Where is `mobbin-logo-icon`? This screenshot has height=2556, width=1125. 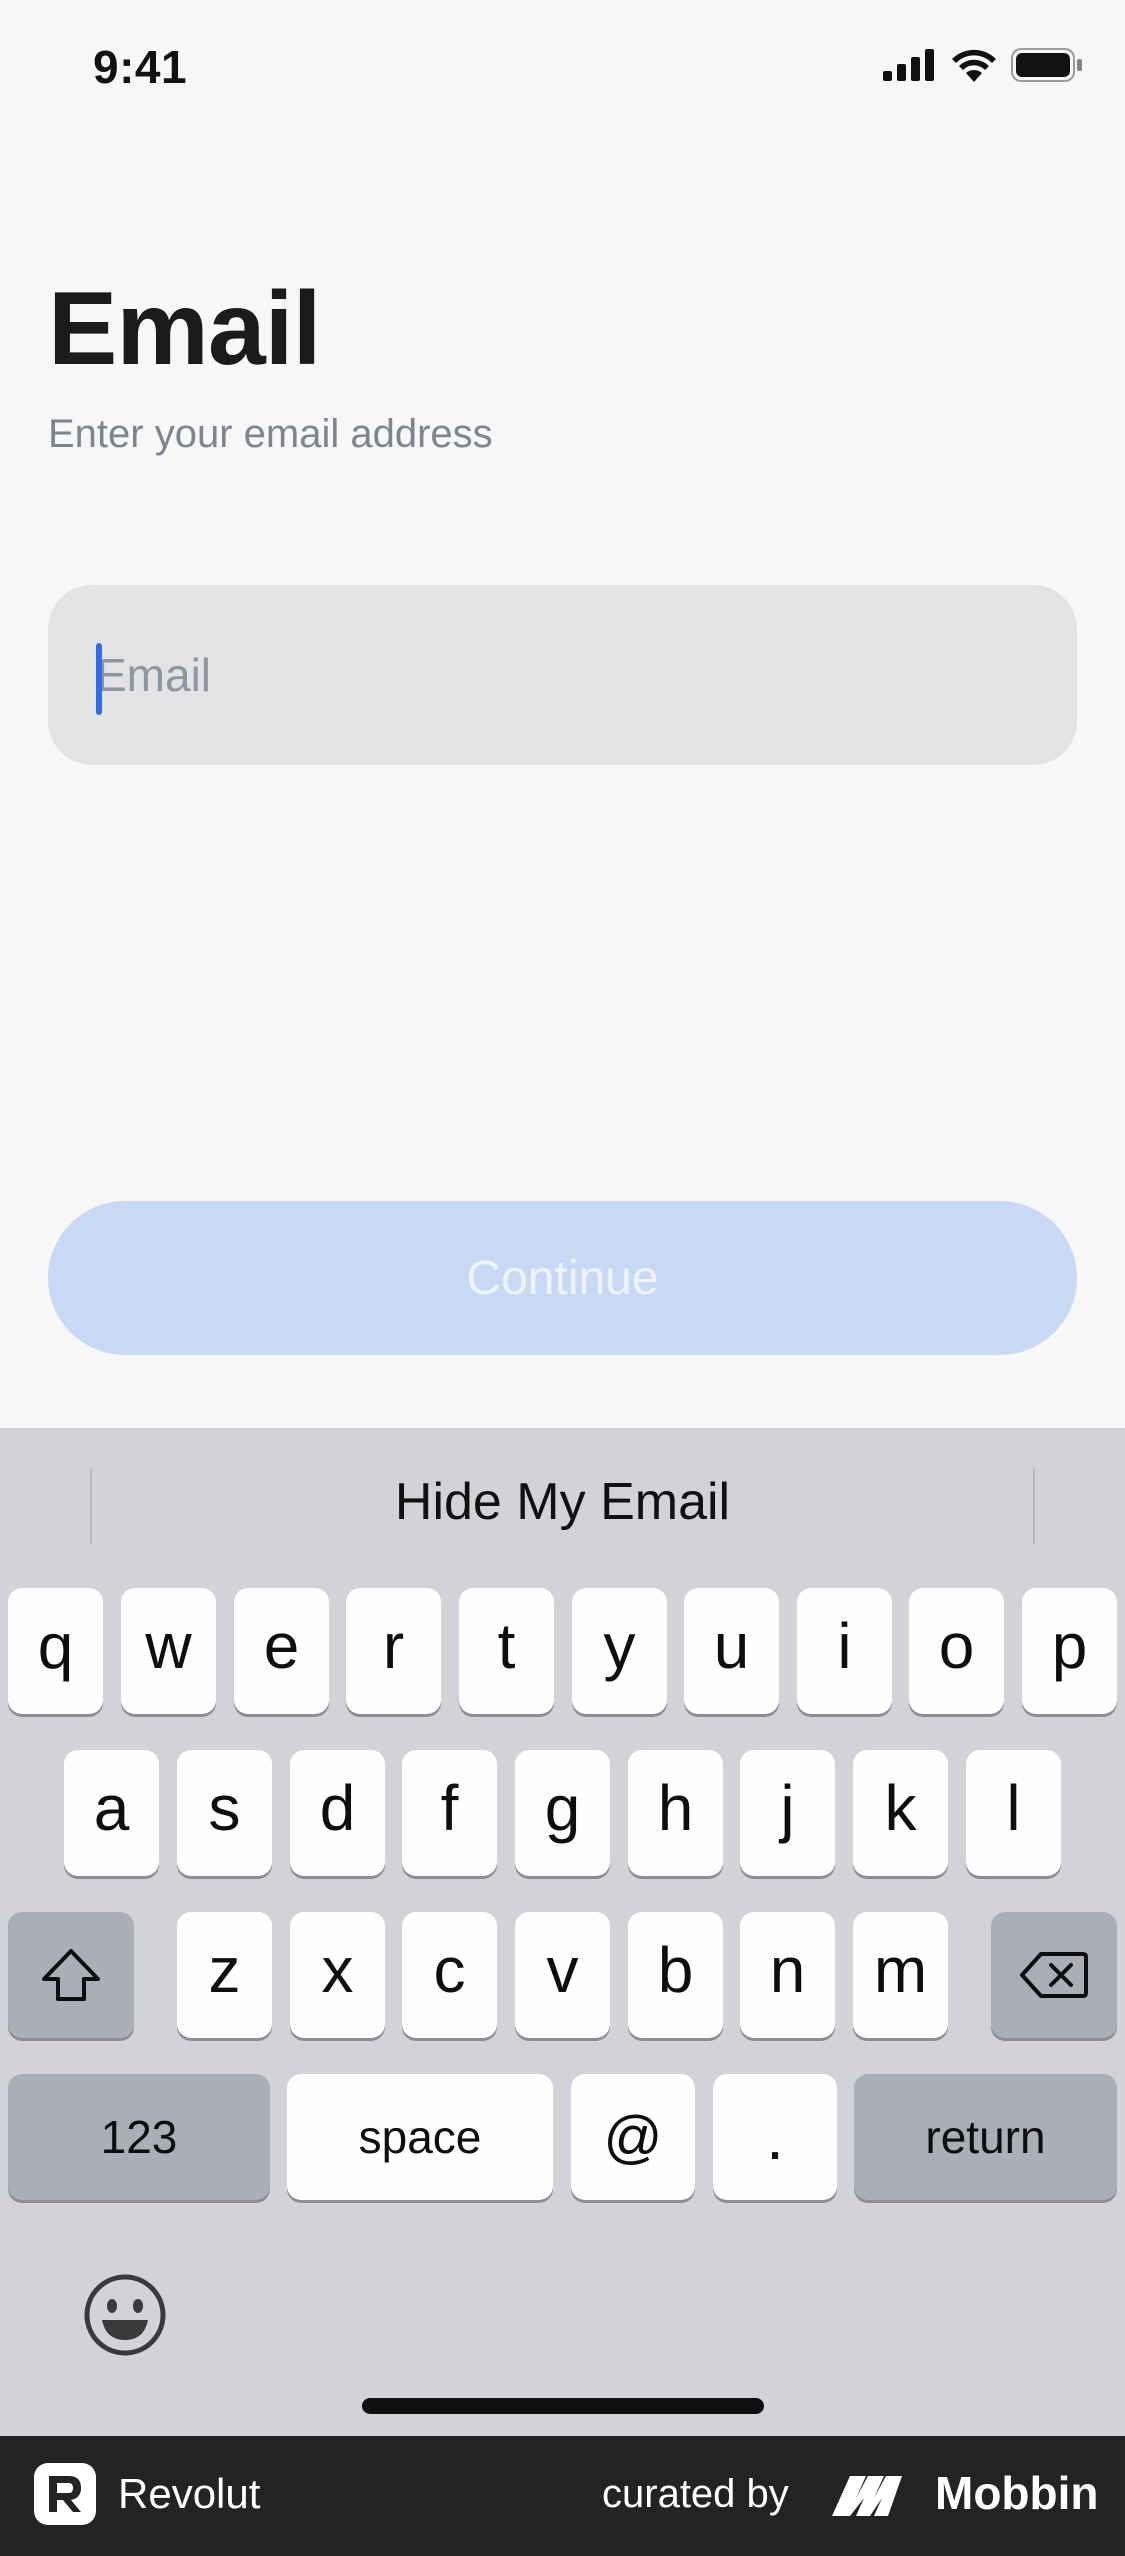
mobbin-logo-icon is located at coordinates (867, 2496).